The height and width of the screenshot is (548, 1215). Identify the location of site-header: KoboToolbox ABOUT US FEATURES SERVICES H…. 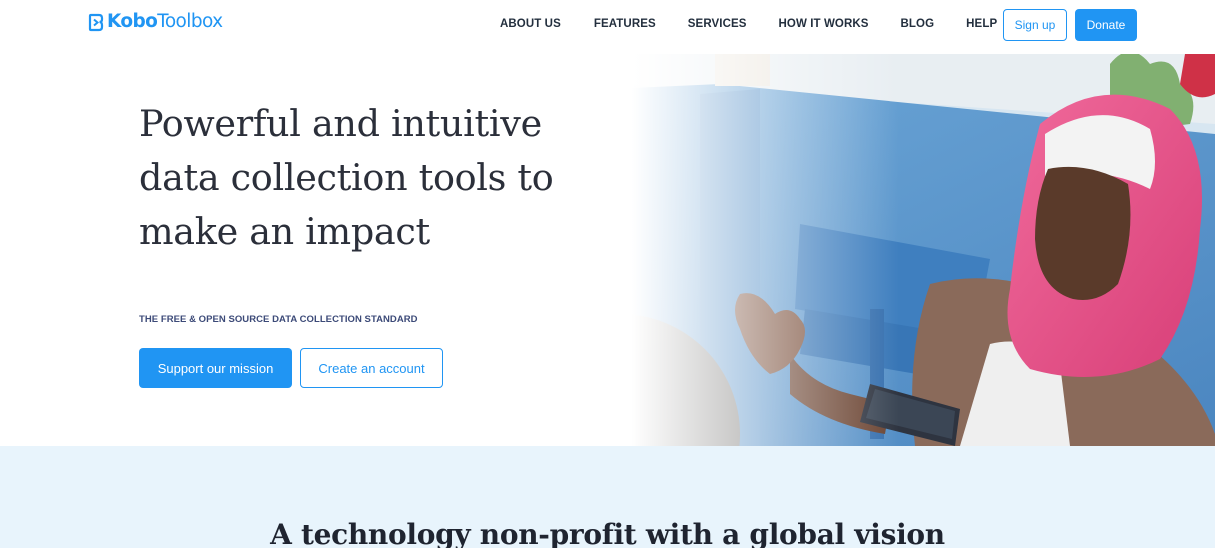
(607, 27).